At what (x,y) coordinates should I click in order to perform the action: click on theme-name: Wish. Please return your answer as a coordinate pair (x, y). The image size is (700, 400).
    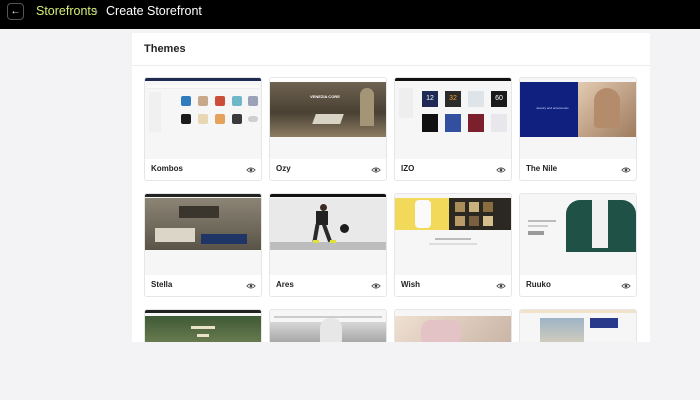
    Looking at the image, I should click on (411, 284).